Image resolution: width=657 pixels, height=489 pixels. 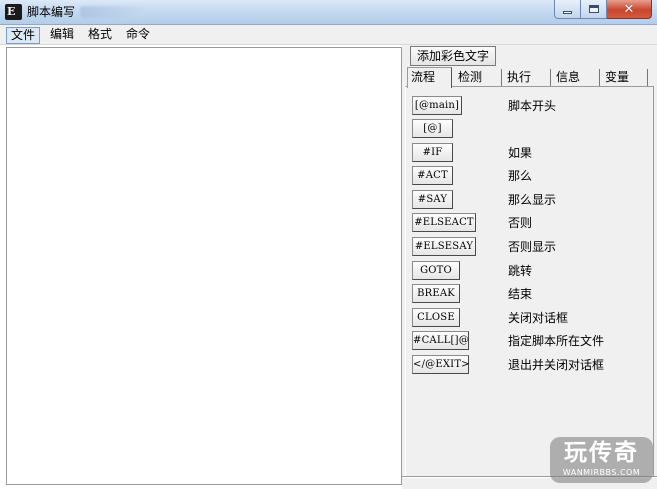 I want to click on close-button: ✕, so click(x=629, y=9).